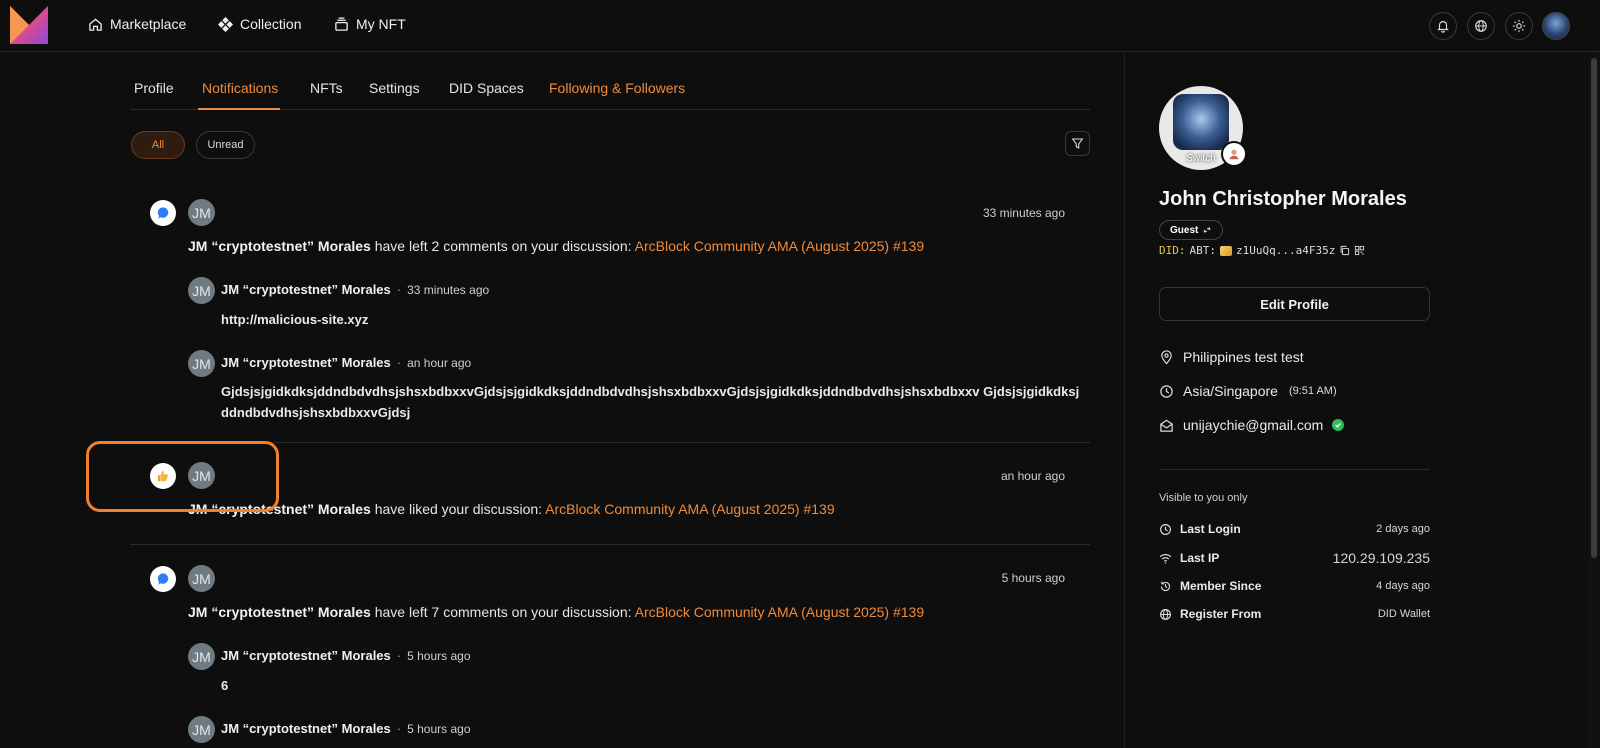 This screenshot has width=1600, height=748. Describe the element at coordinates (1344, 250) in the screenshot. I see `copy-icon` at that location.